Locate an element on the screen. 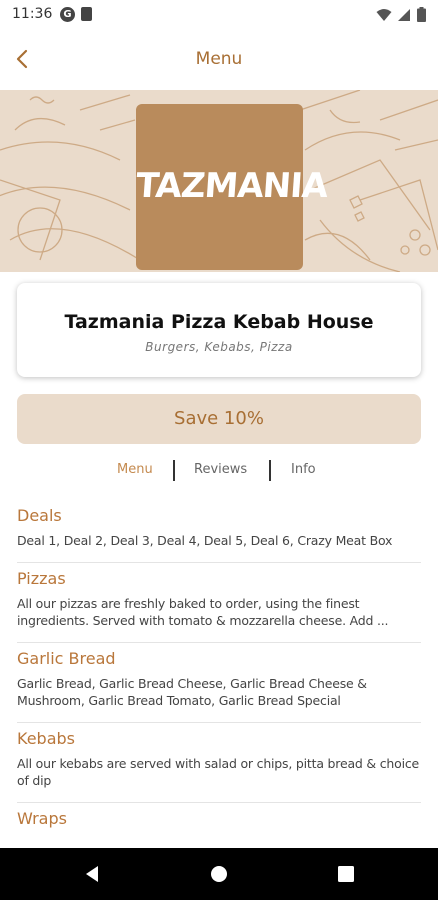 The width and height of the screenshot is (438, 900). tab-reviews: Reviews is located at coordinates (220, 469).